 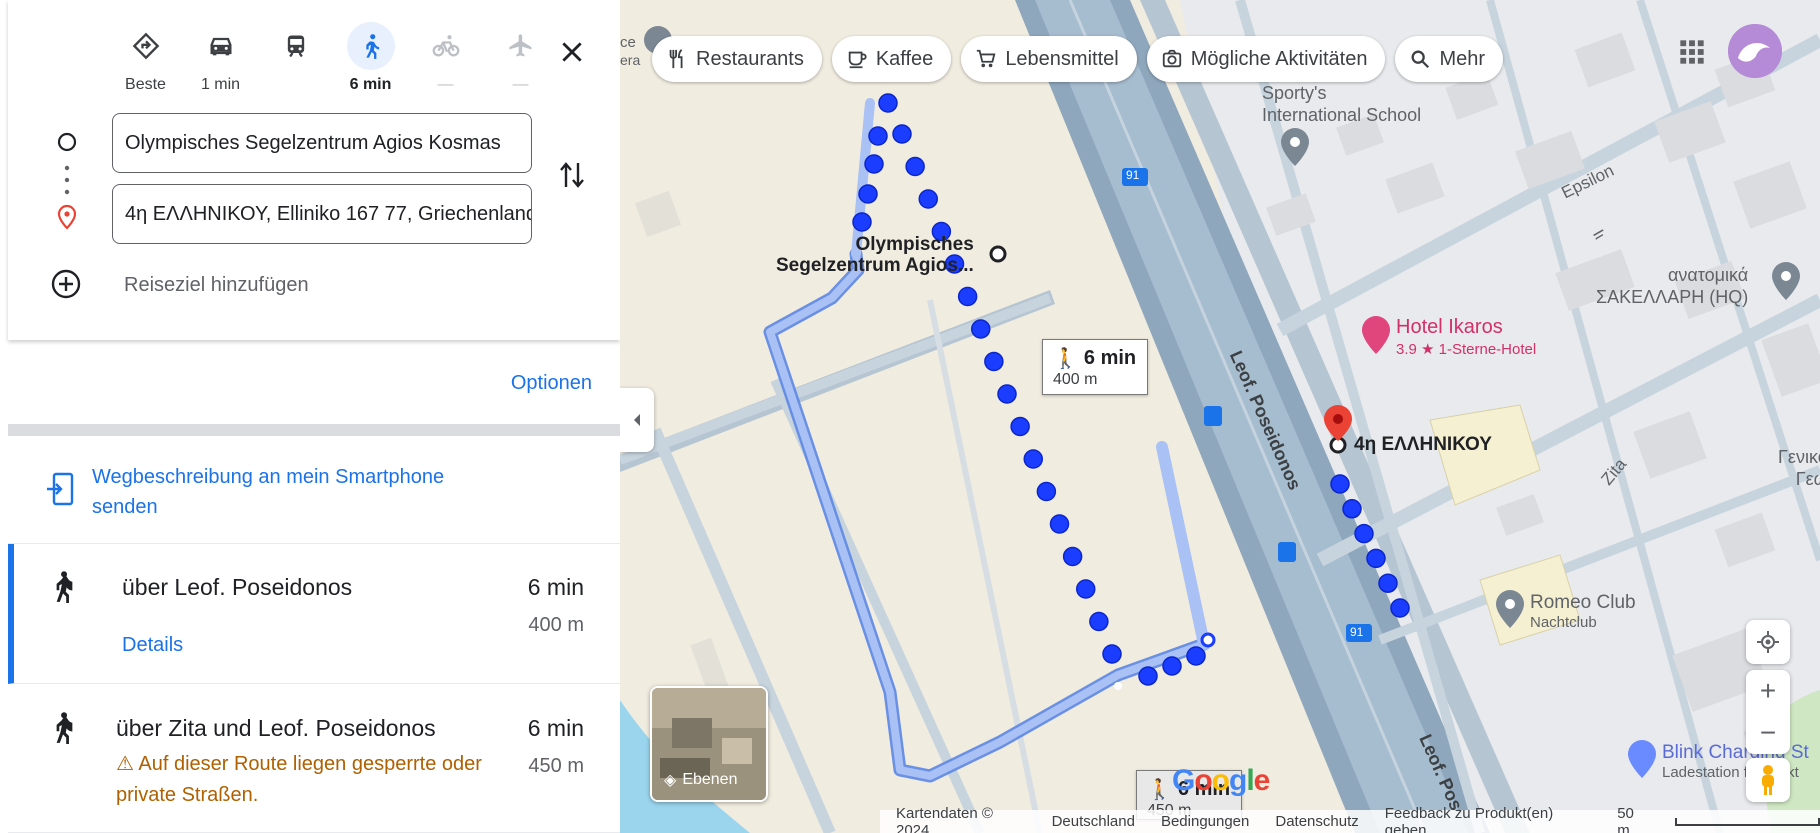 What do you see at coordinates (295, 59) in the screenshot?
I see `mode-transit` at bounding box center [295, 59].